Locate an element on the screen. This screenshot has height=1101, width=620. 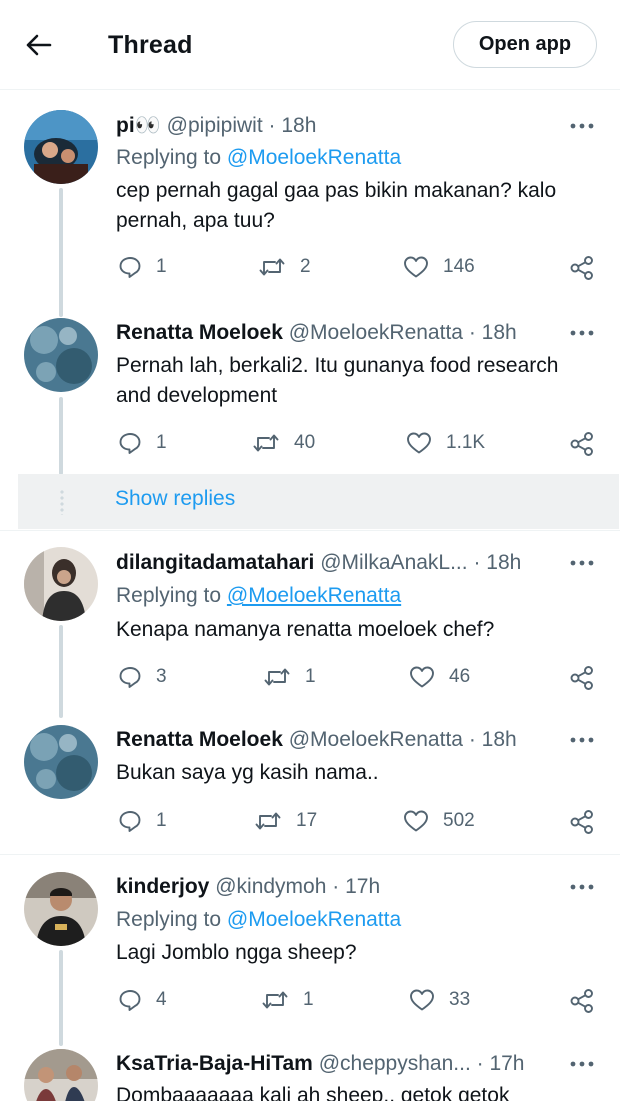
tweet-header: dilangitadamatahari @MilkaAnakL... · 18h is located at coordinates (318, 563).